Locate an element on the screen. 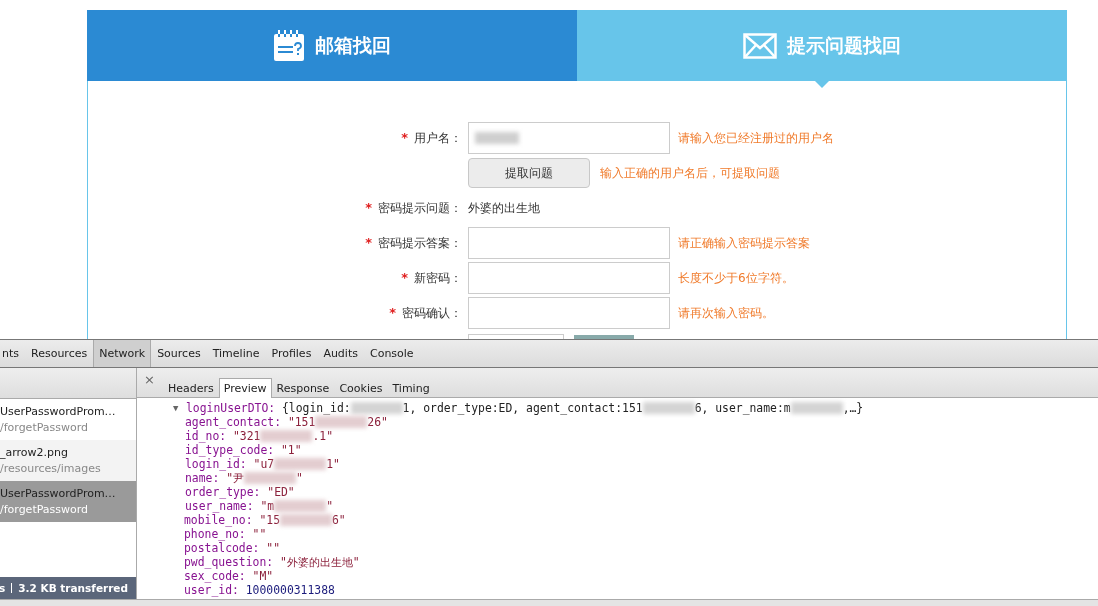 The width and height of the screenshot is (1098, 606). field-label: * 新密码： is located at coordinates (431, 278).